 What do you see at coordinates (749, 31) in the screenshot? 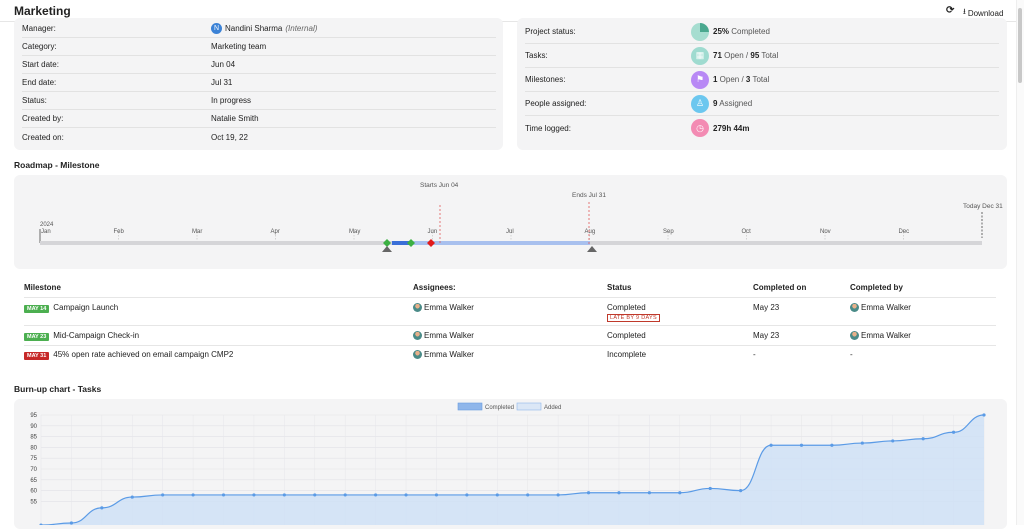
I see `stat-suffix: Completed` at bounding box center [749, 31].